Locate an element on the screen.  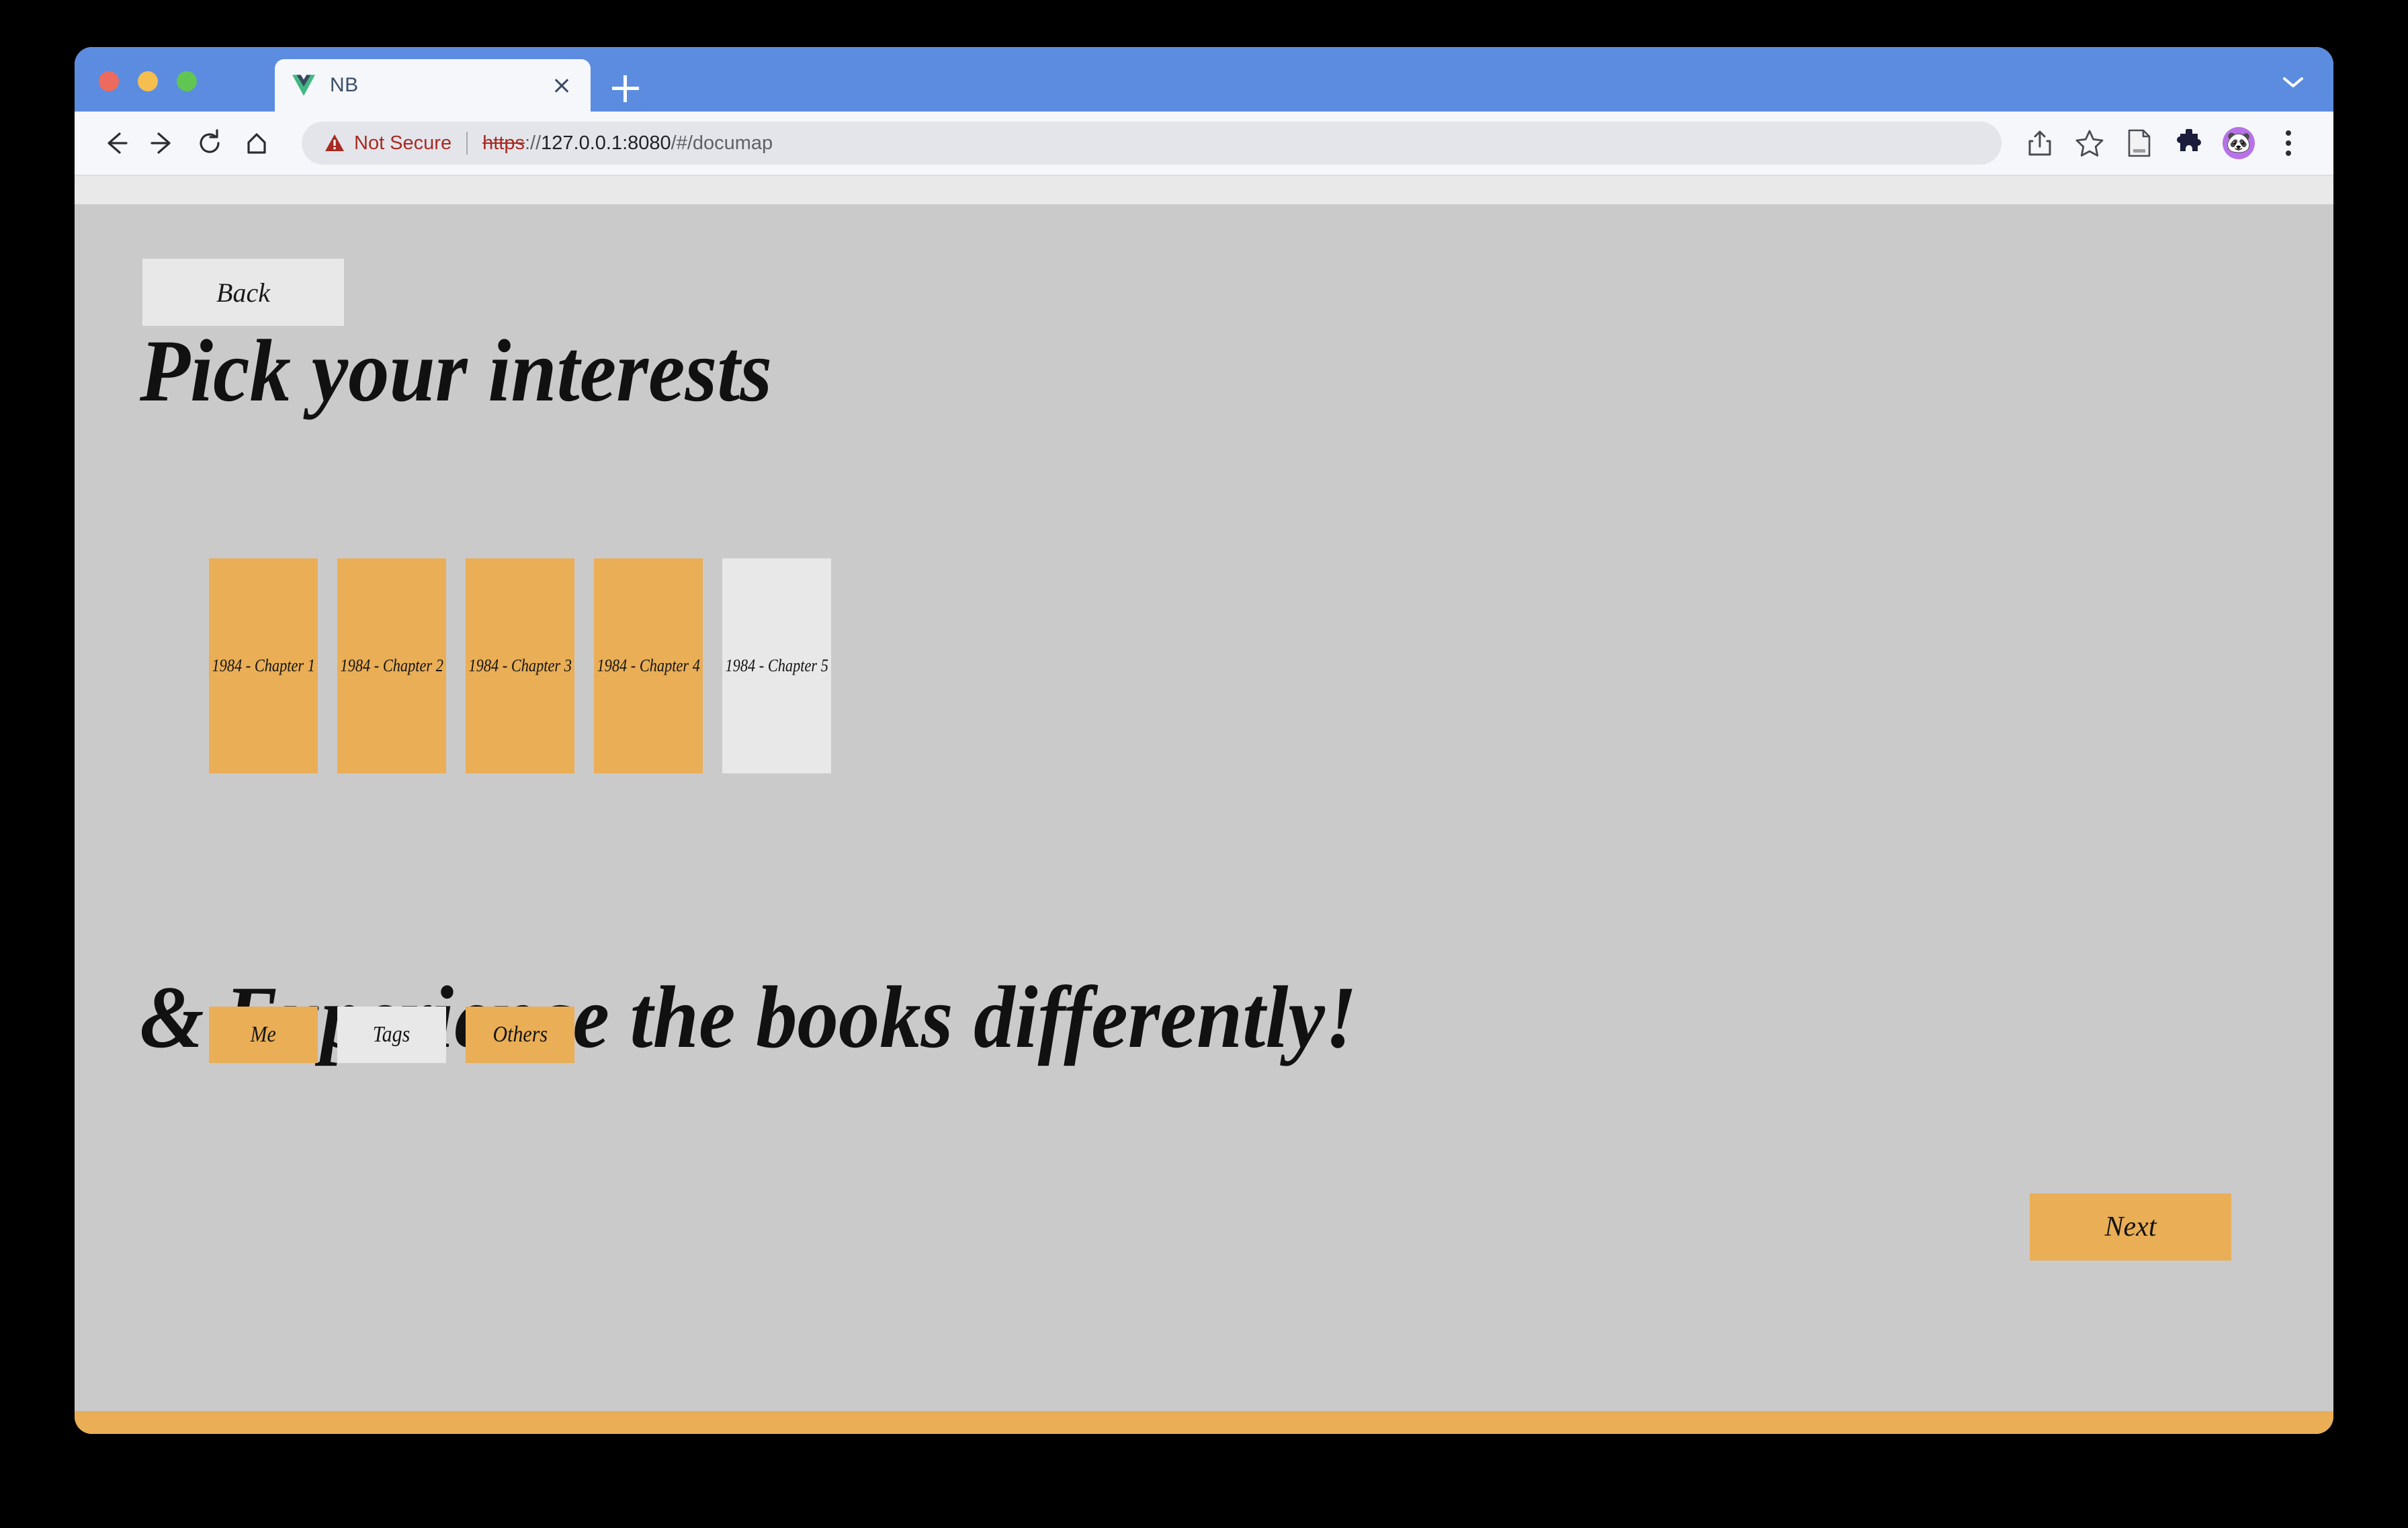
vue-logo-icon is located at coordinates (303, 86).